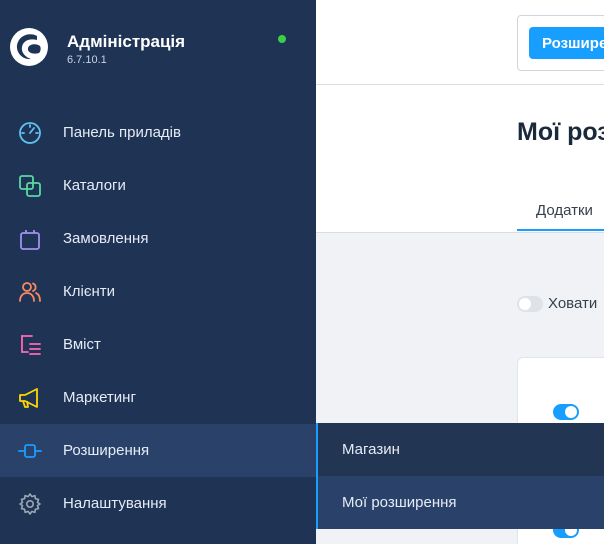 The height and width of the screenshot is (544, 604). Describe the element at coordinates (158, 238) in the screenshot. I see `sidebar-item-orders: Замовлення` at that location.